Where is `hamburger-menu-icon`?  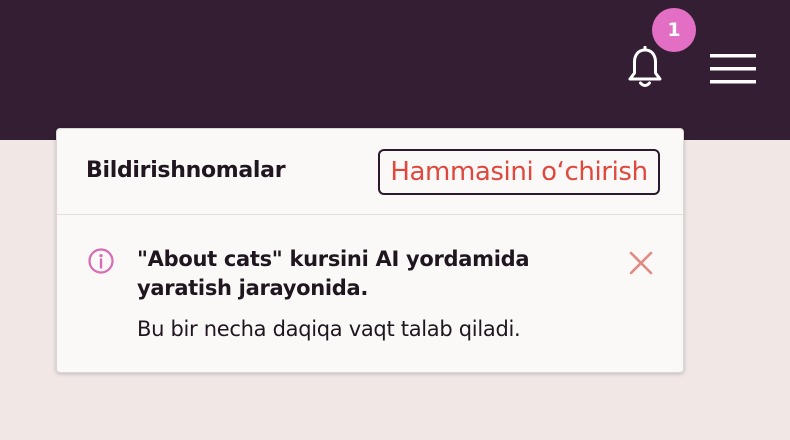
hamburger-menu-icon is located at coordinates (733, 69).